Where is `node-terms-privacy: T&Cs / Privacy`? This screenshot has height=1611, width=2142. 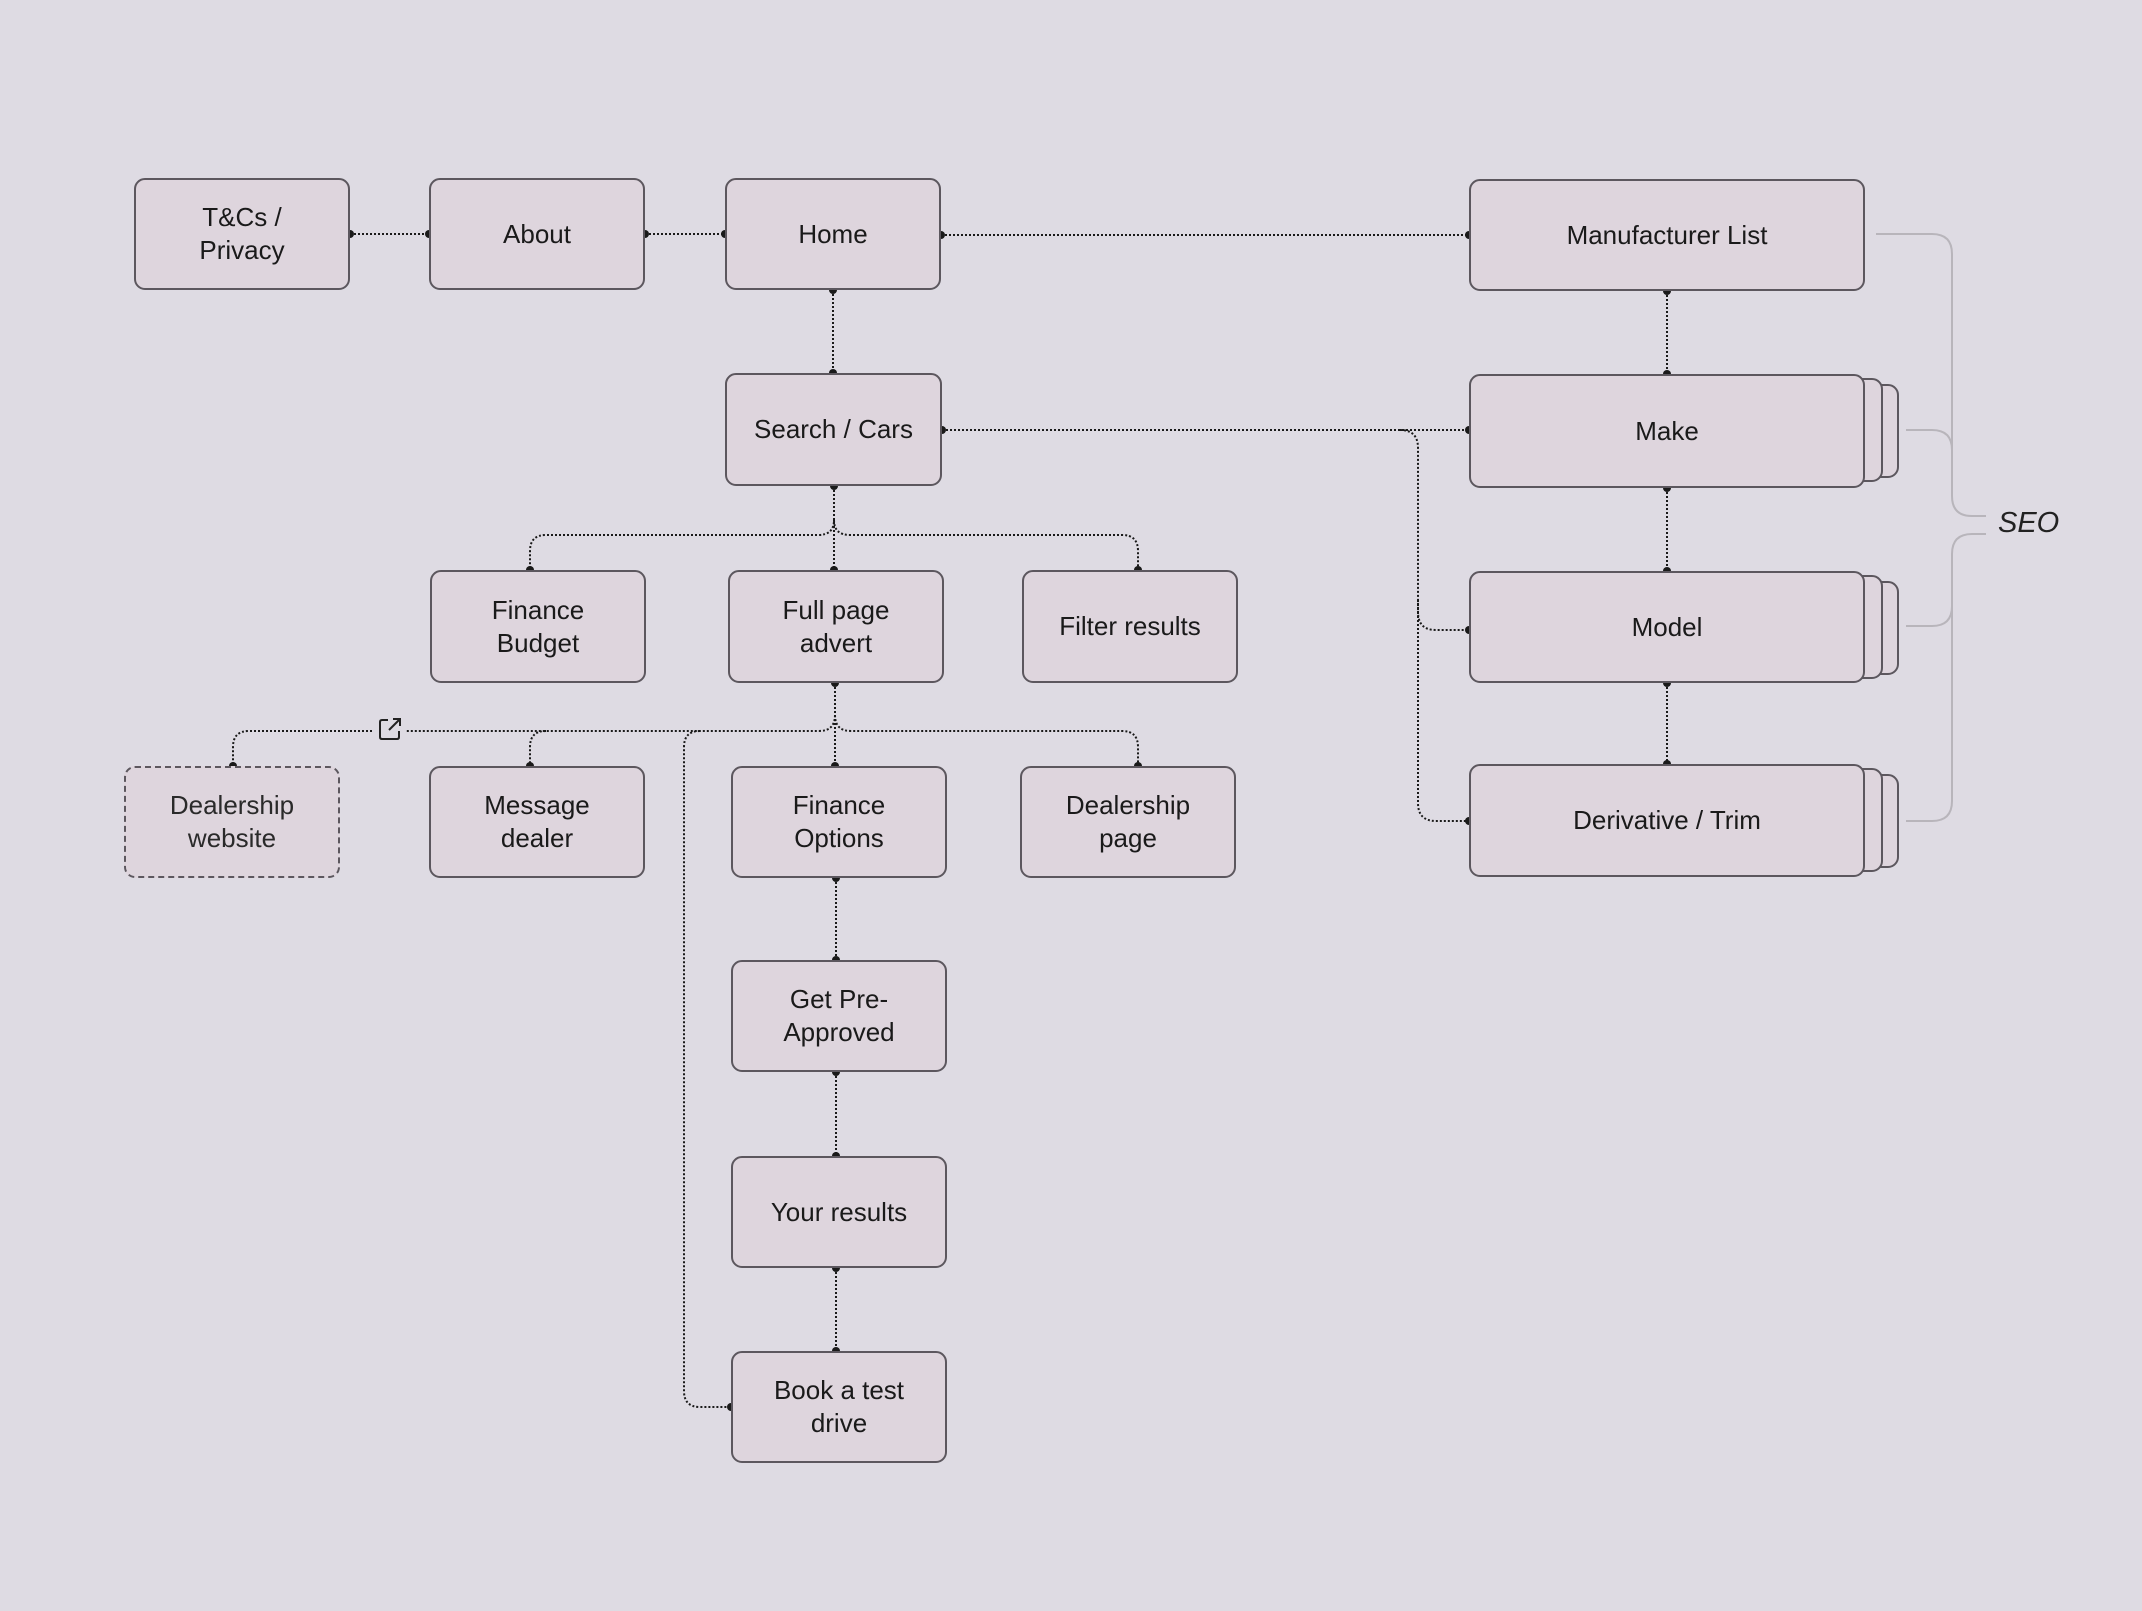 node-terms-privacy: T&Cs / Privacy is located at coordinates (242, 234).